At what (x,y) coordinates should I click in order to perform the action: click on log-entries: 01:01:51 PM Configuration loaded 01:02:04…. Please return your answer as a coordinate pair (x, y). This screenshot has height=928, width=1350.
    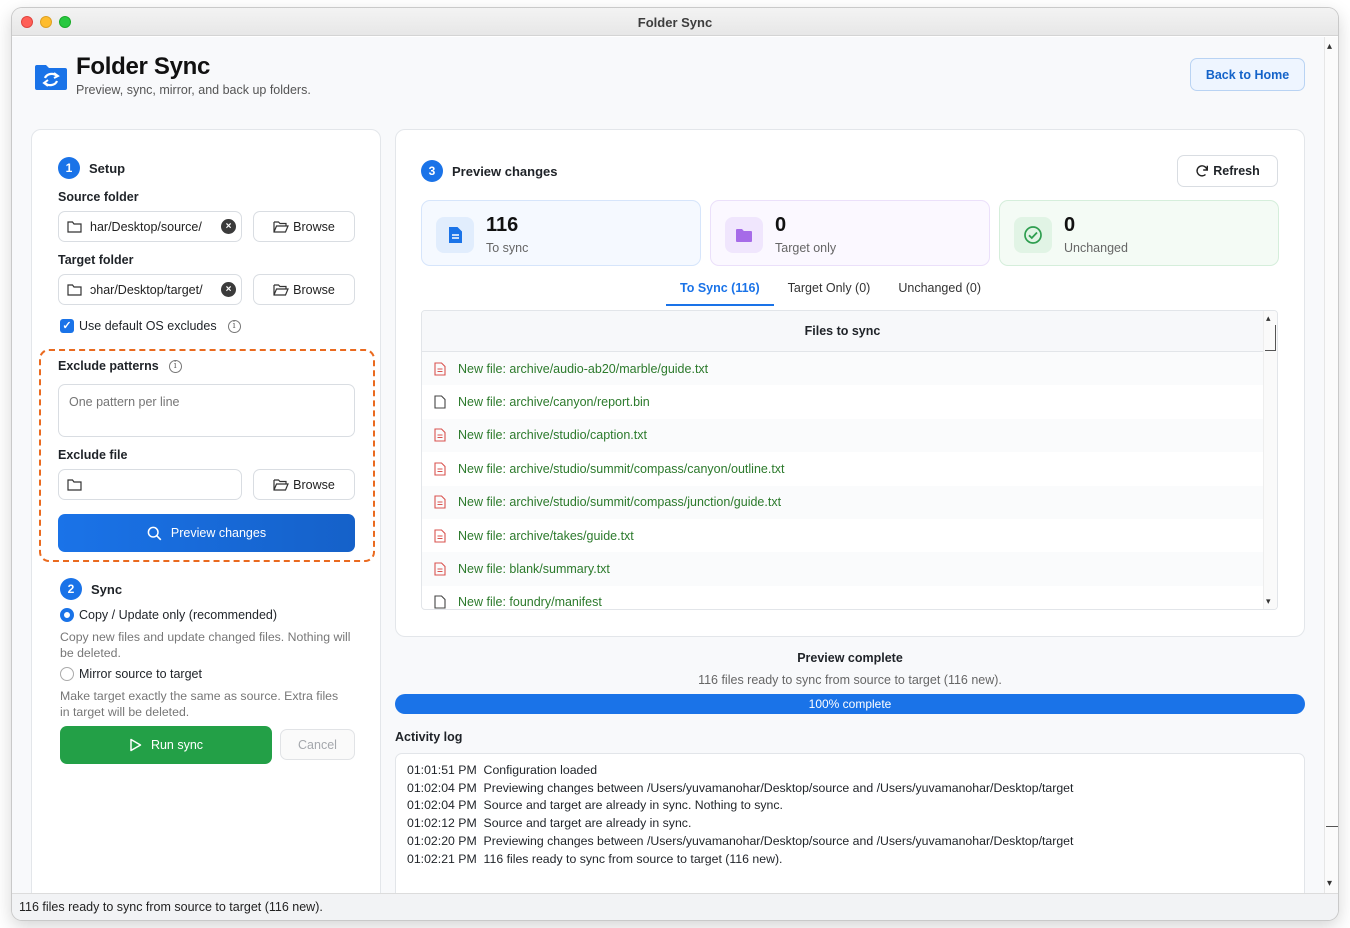
    Looking at the image, I should click on (850, 815).